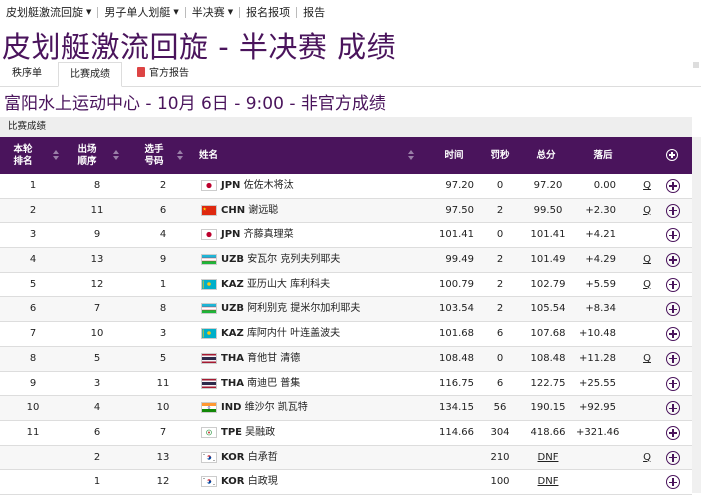 The height and width of the screenshot is (495, 701). Describe the element at coordinates (27, 74) in the screenshot. I see `tab-start-list: 秩序单` at that location.